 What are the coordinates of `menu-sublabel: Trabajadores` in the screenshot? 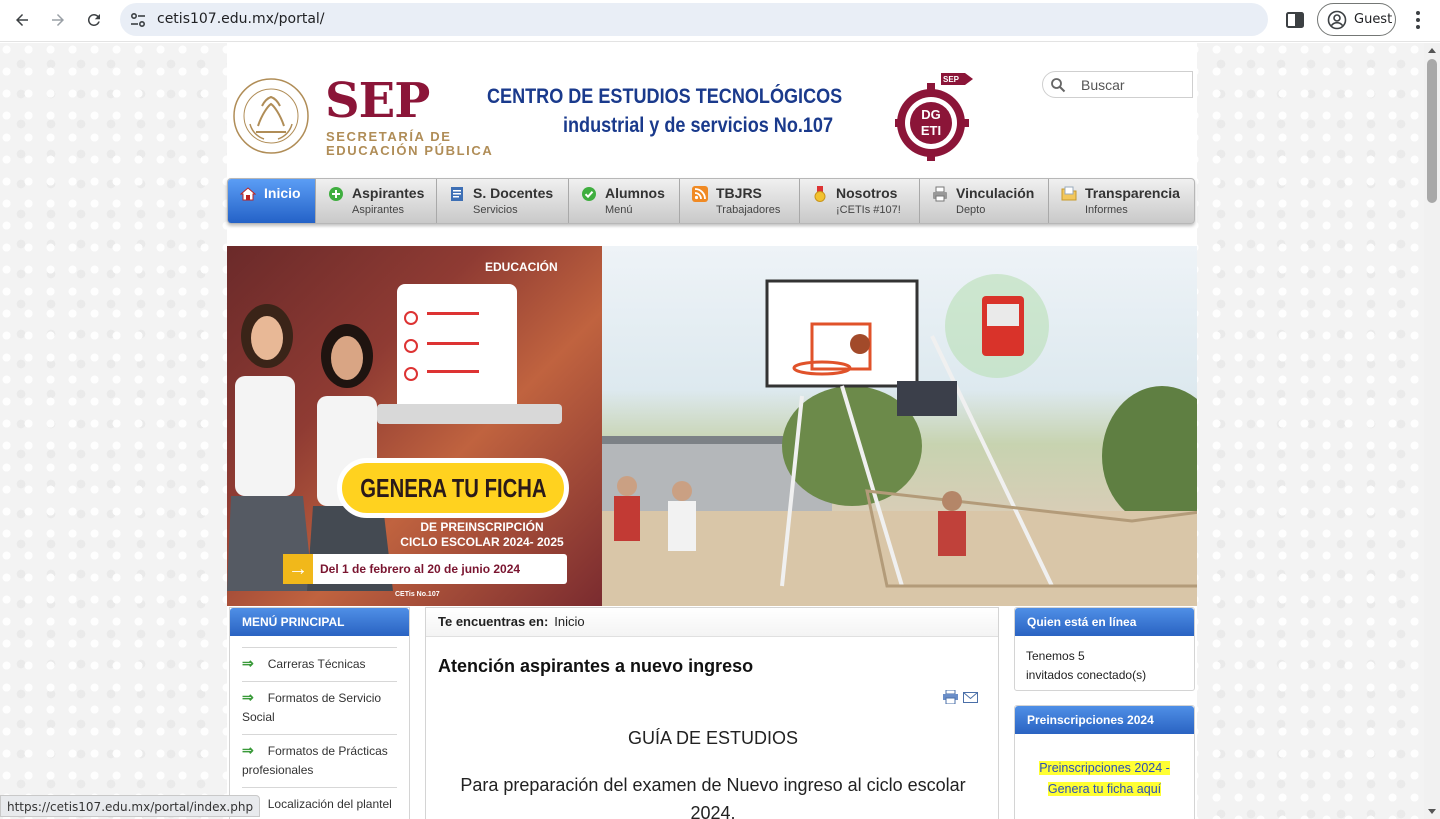 It's located at (748, 210).